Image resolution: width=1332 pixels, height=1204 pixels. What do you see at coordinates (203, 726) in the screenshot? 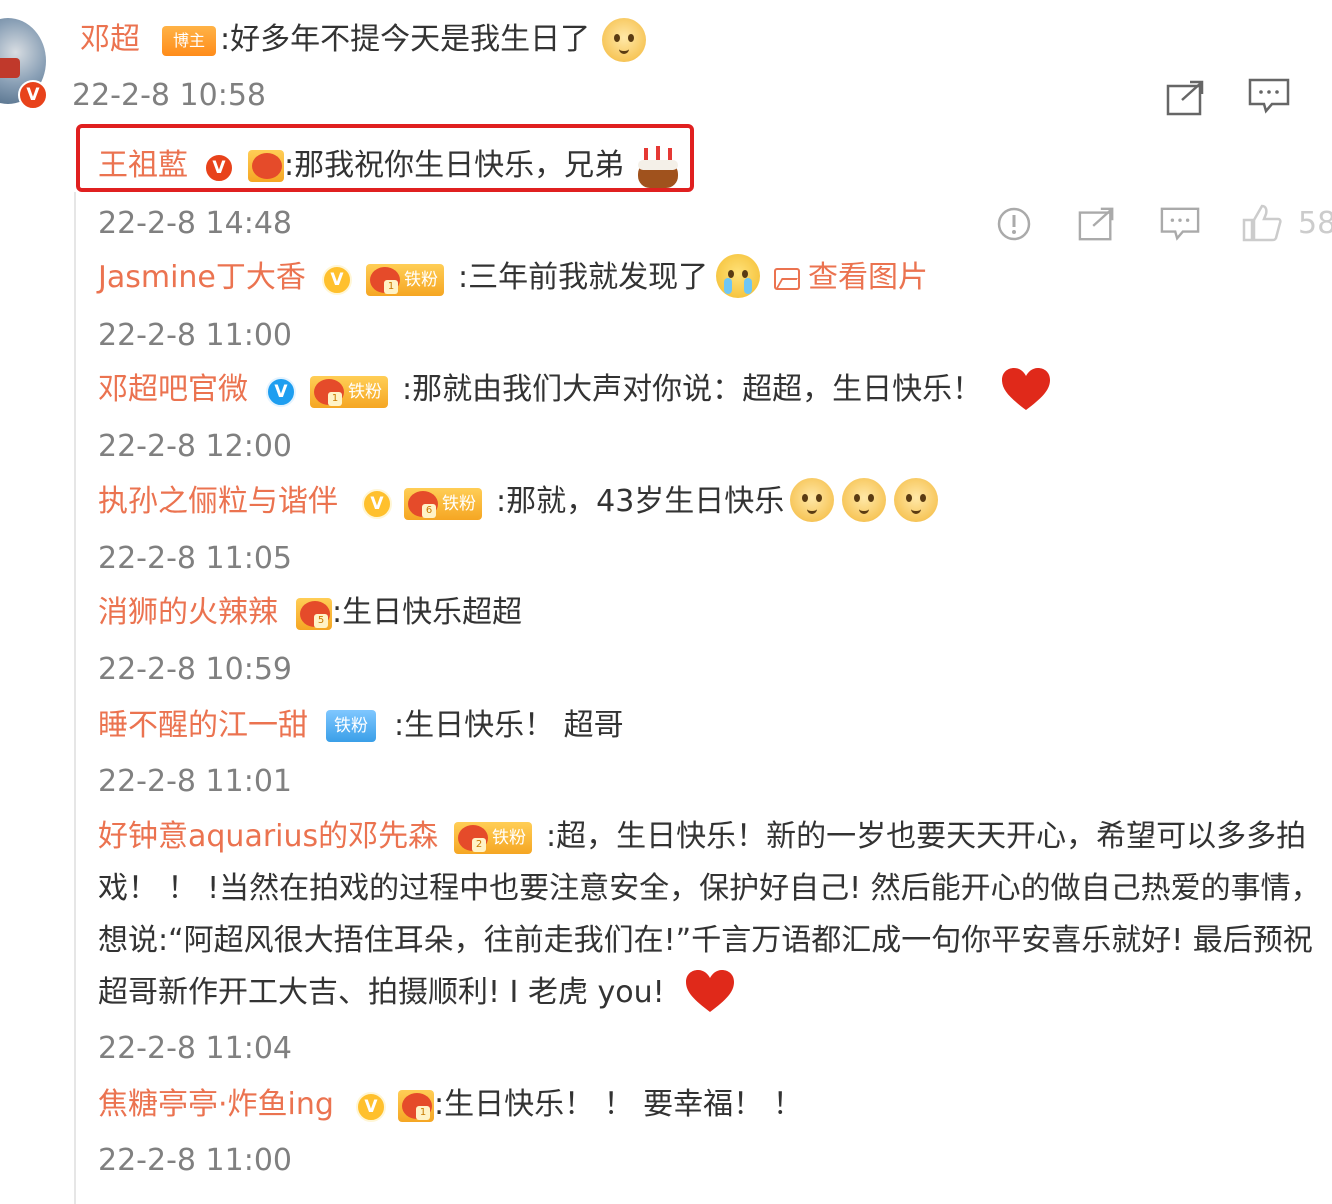
I see `reply-author: 睡不醒的江一甜` at bounding box center [203, 726].